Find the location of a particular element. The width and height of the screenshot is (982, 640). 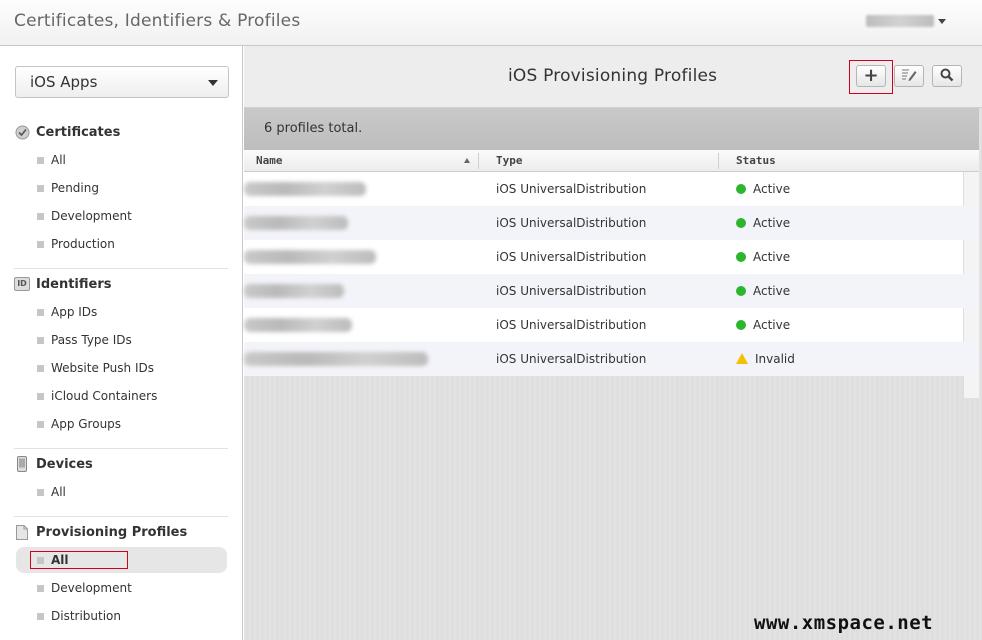

section-title-provisioning-profiles: Provisioning Profiles is located at coordinates (112, 532).